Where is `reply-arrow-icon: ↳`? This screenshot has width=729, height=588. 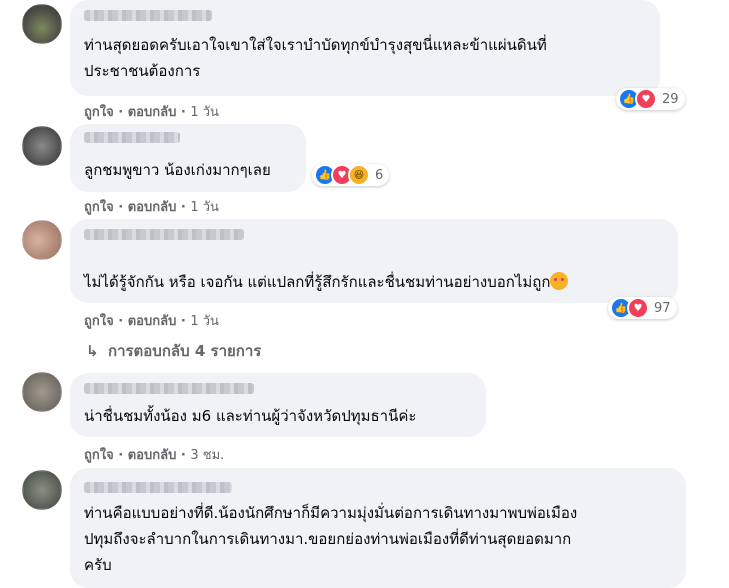
reply-arrow-icon: ↳ is located at coordinates (92, 351).